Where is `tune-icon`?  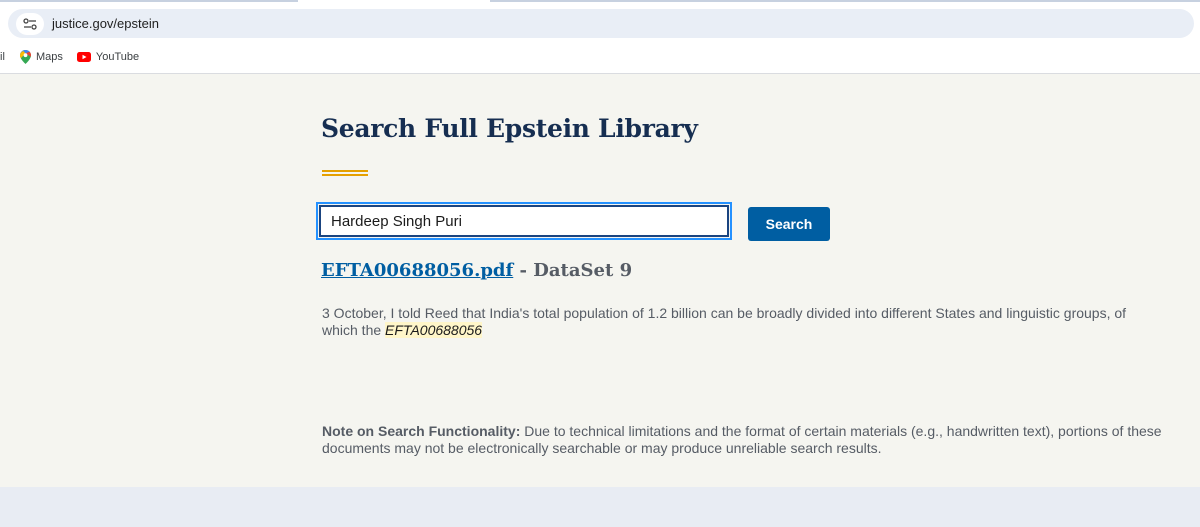 tune-icon is located at coordinates (30, 23).